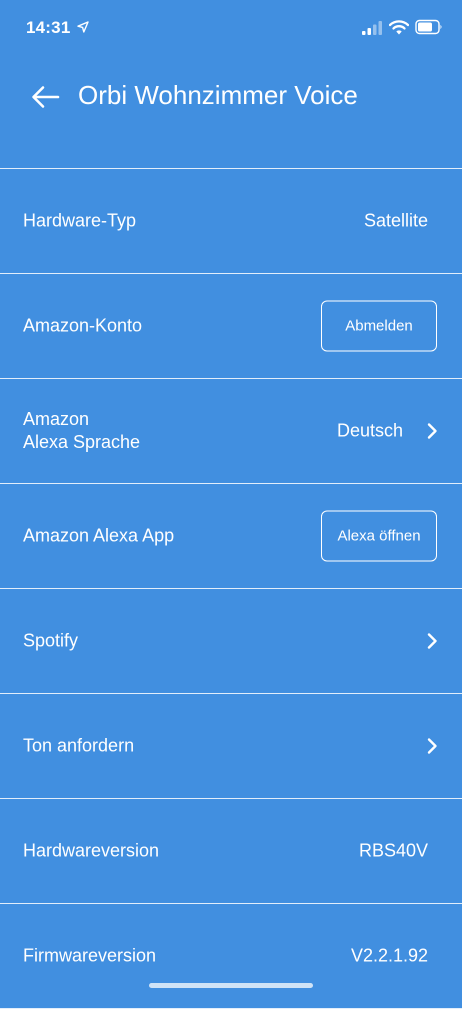 The image size is (462, 1009). What do you see at coordinates (79, 745) in the screenshot?
I see `row-label: Ton anfordern` at bounding box center [79, 745].